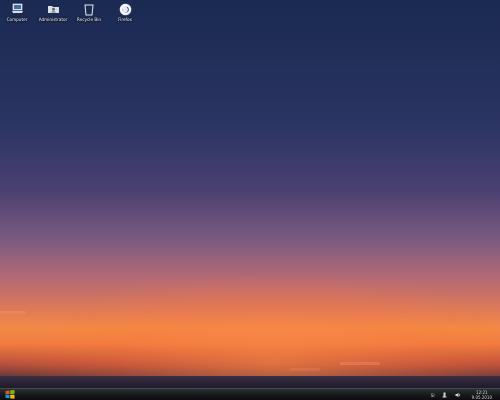  I want to click on volume-icon, so click(458, 395).